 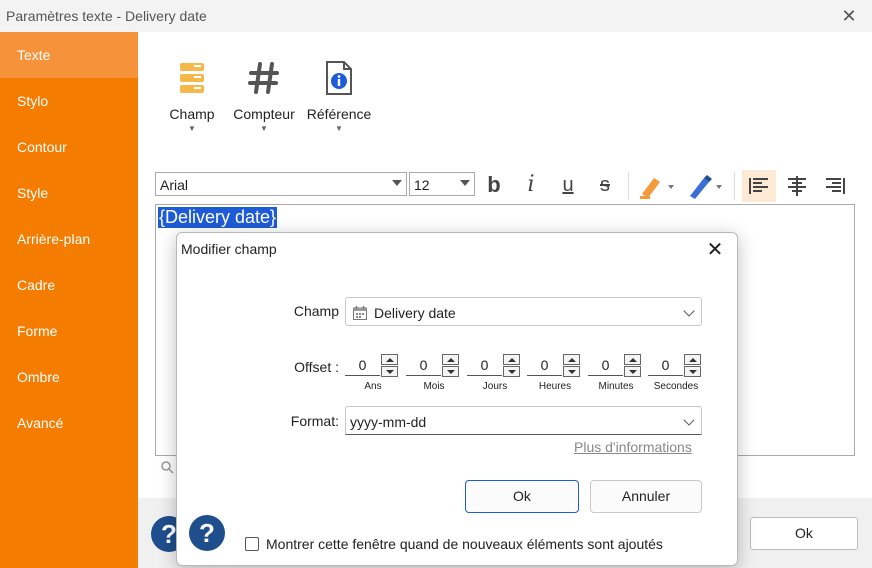 What do you see at coordinates (281, 184) in the screenshot?
I see `font-family-select: Arial` at bounding box center [281, 184].